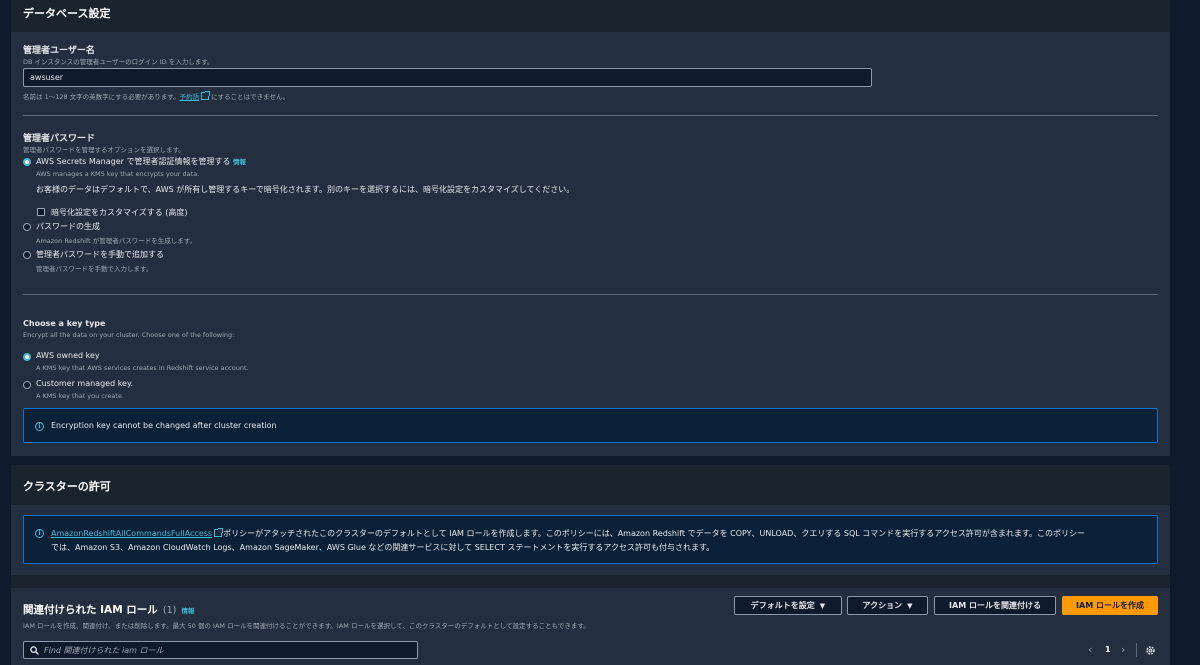 The image size is (1200, 665). Describe the element at coordinates (64, 323) in the screenshot. I see `key-type-label: Choose a key type` at that location.